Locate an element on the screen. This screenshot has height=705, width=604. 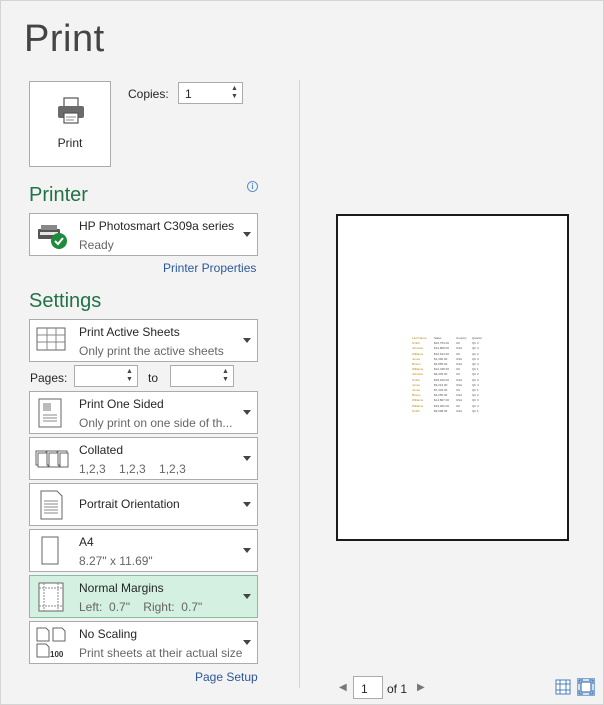
printer-icon is located at coordinates (71, 110).